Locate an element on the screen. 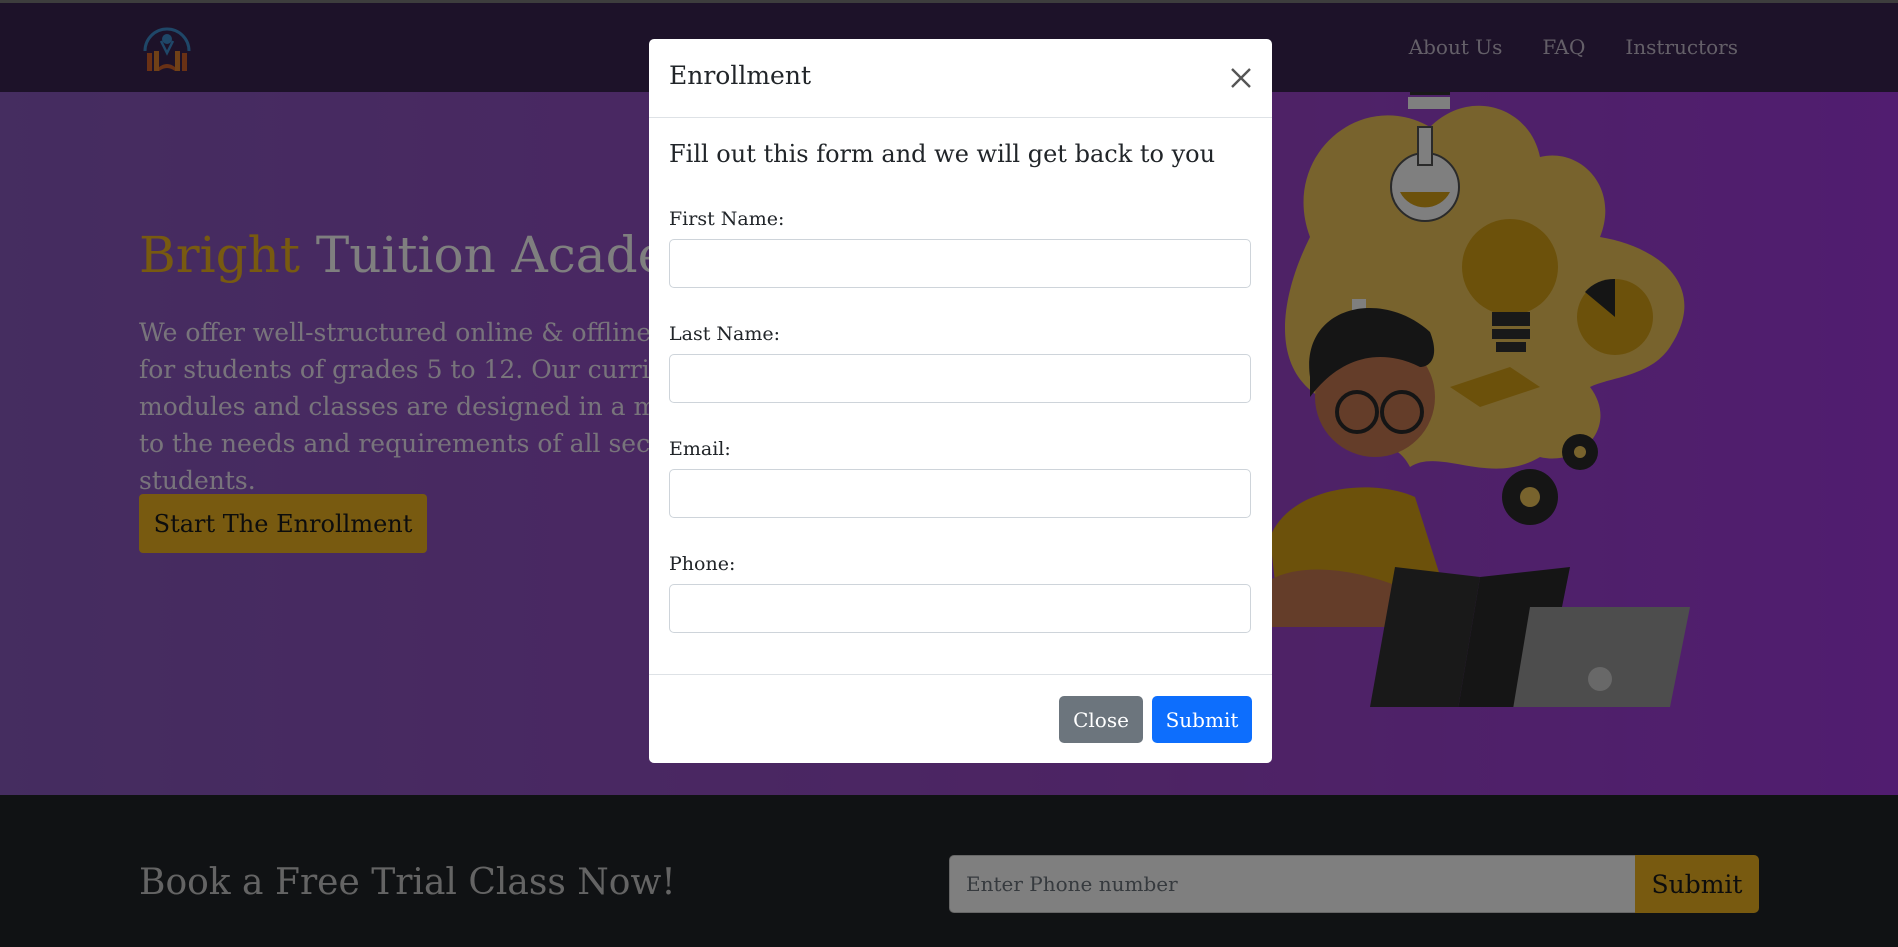 The width and height of the screenshot is (1898, 947). modal-footer: Close Submit is located at coordinates (960, 718).